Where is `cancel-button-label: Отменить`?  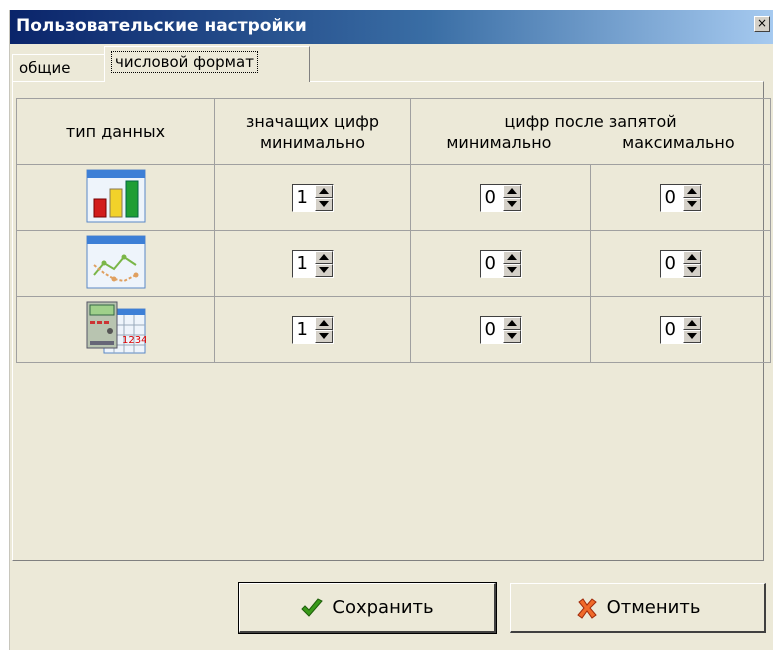 cancel-button-label: Отменить is located at coordinates (653, 607).